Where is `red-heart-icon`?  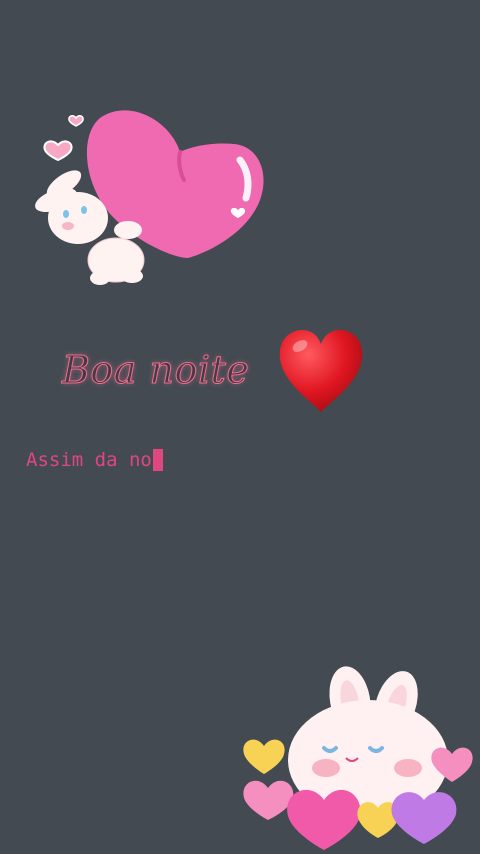
red-heart-icon is located at coordinates (321, 371).